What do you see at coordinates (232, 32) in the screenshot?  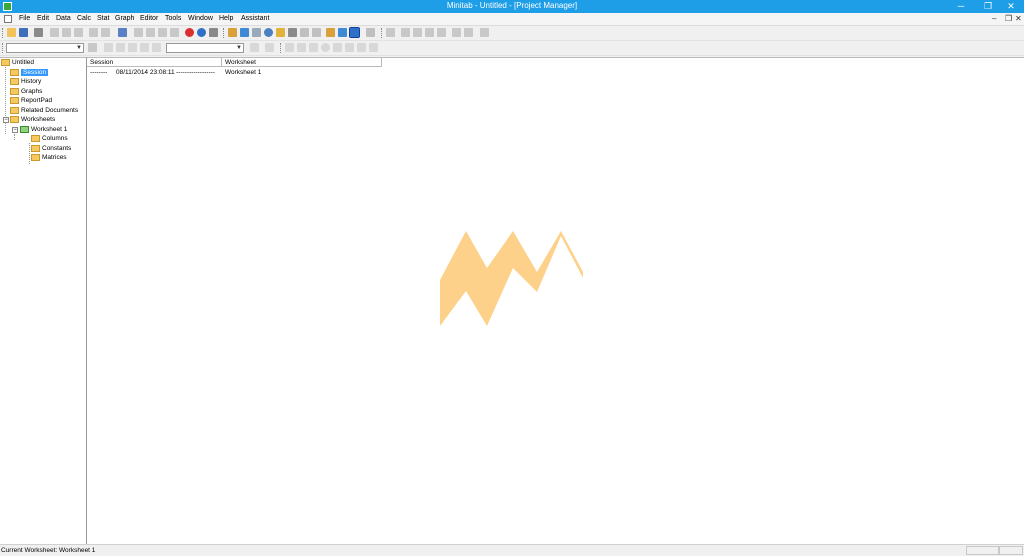 I see `session-window-icon` at bounding box center [232, 32].